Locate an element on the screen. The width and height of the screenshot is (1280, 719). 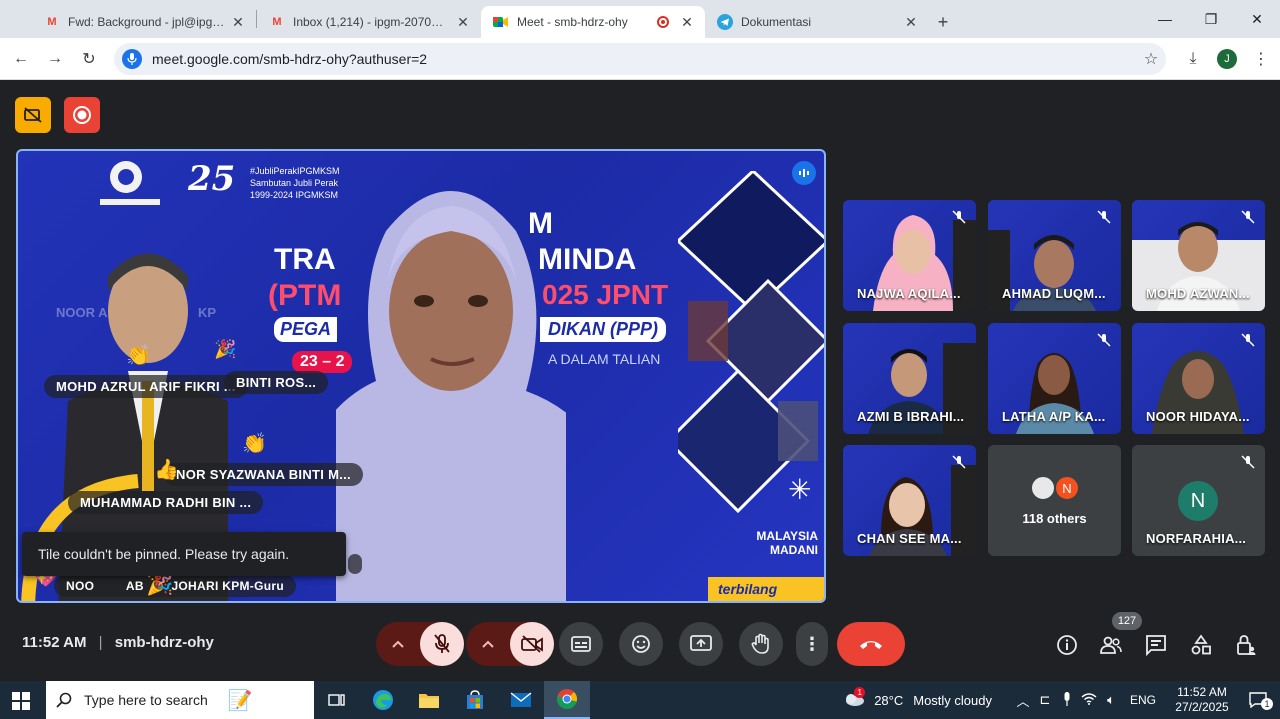
others-count-label: 118 others is located at coordinates (1054, 518).